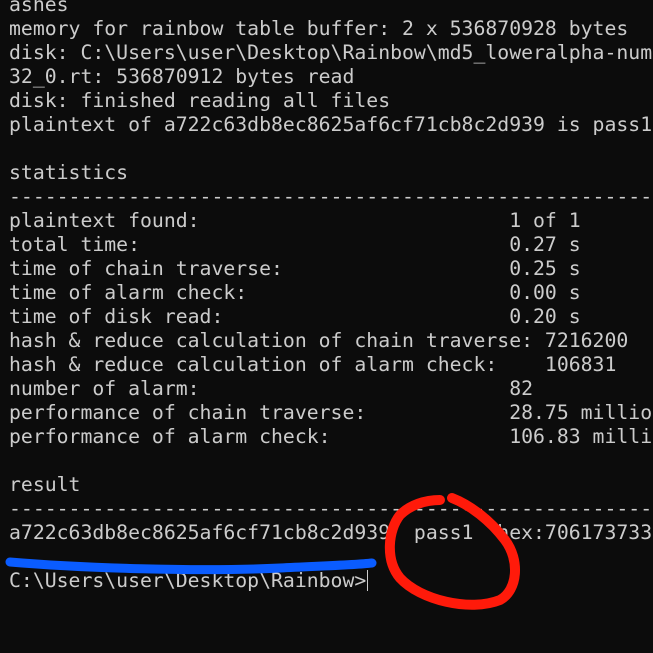  Describe the element at coordinates (368, 580) in the screenshot. I see `text-cursor` at that location.